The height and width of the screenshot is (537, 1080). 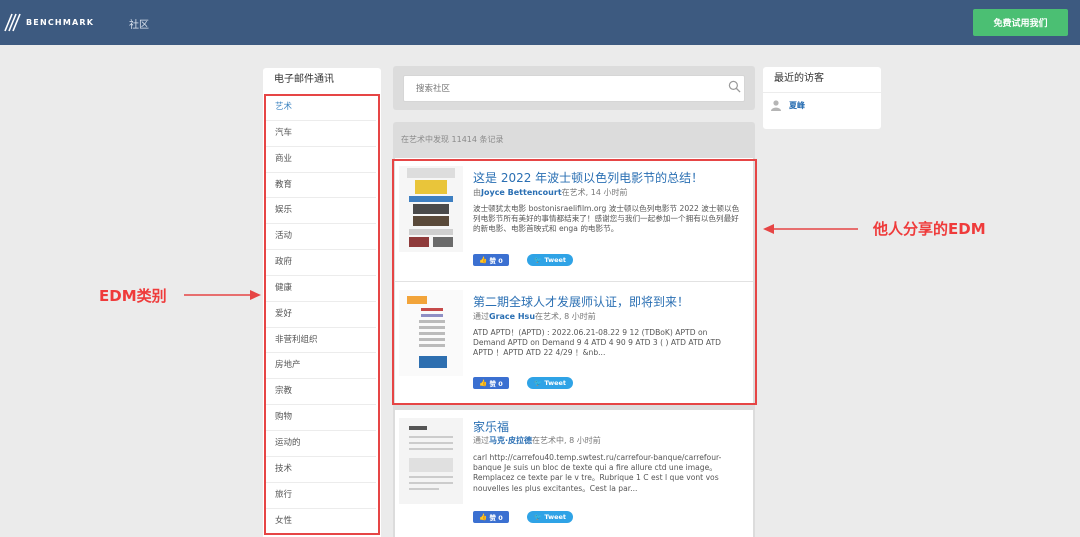 I want to click on result-title: 第二期全球人才发展师认证，即将到来！, so click(x=581, y=301).